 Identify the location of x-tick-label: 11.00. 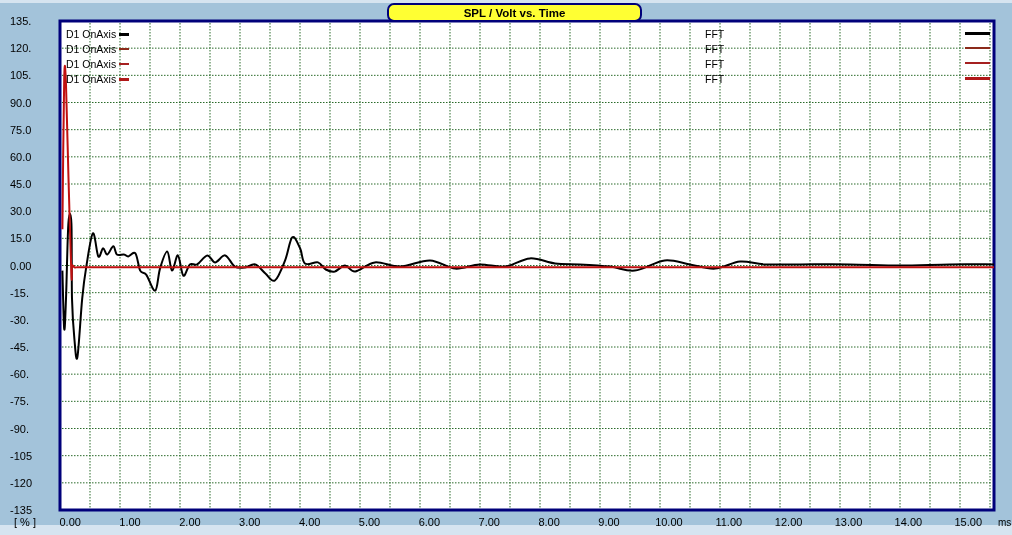
(729, 522).